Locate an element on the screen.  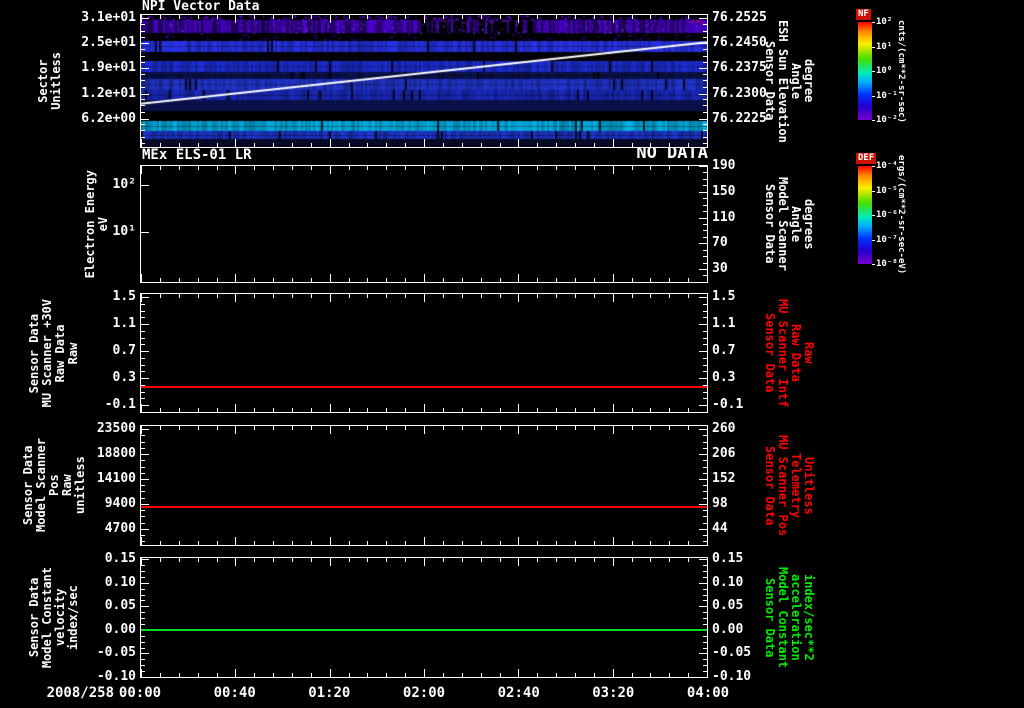
nf-colorbar is located at coordinates (865, 71).